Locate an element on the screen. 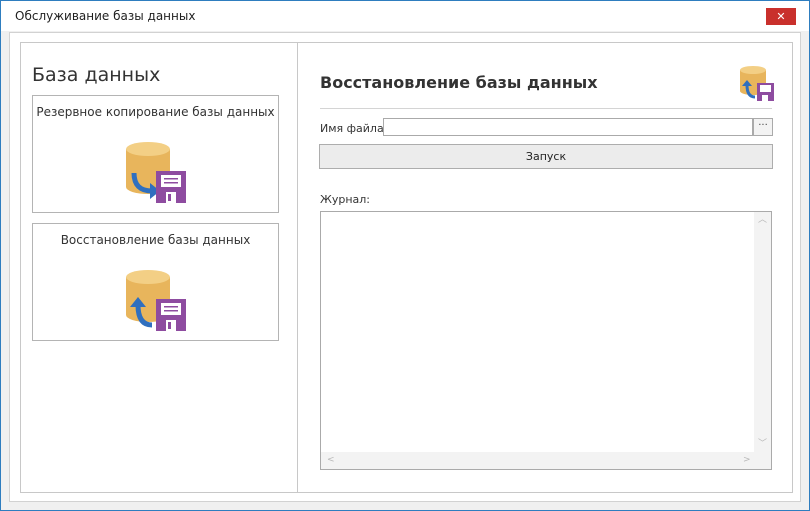  scrollbar-corner is located at coordinates (762, 460).